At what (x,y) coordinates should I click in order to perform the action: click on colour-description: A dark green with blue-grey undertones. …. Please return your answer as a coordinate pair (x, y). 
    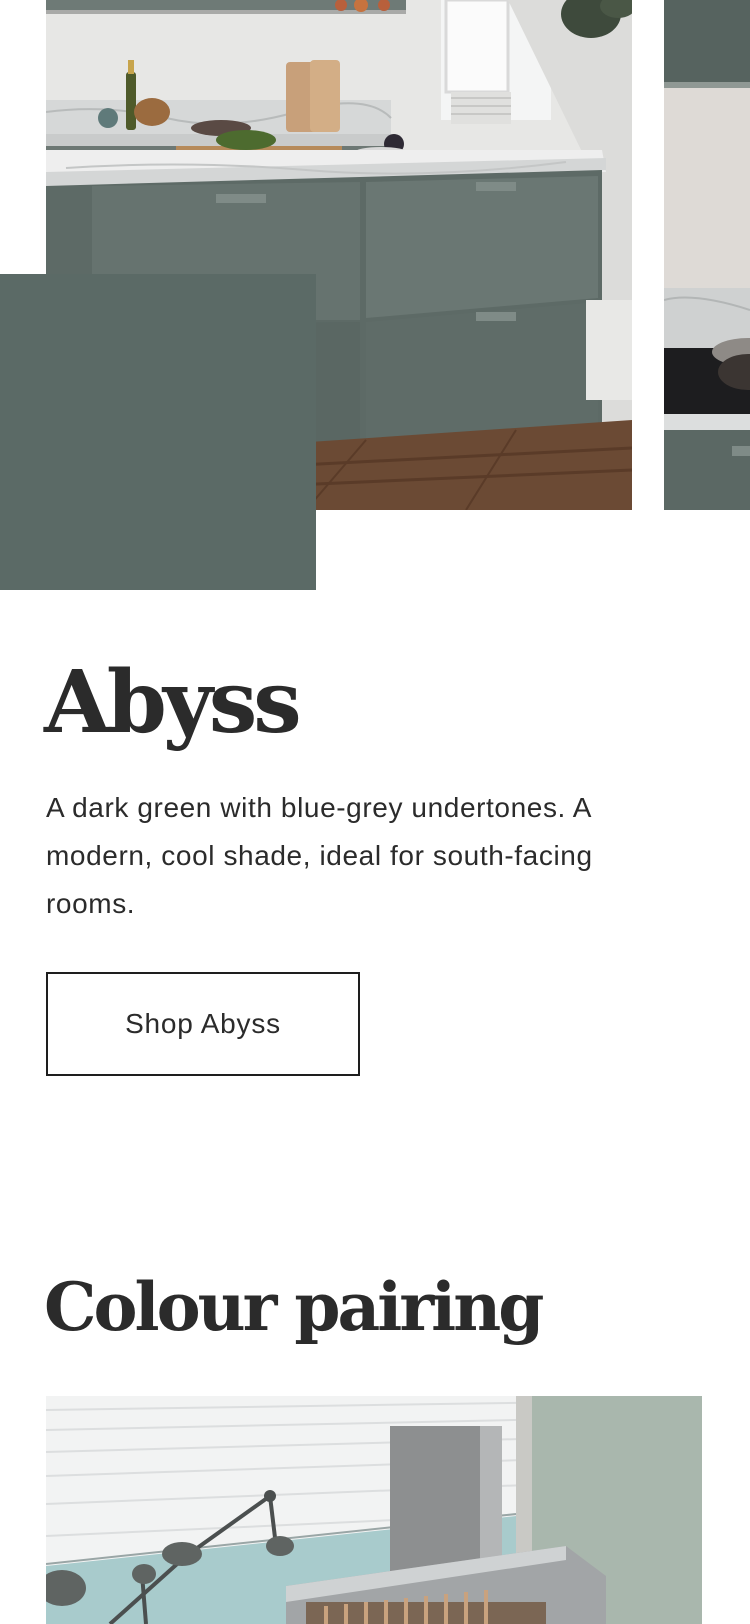
    Looking at the image, I should click on (319, 855).